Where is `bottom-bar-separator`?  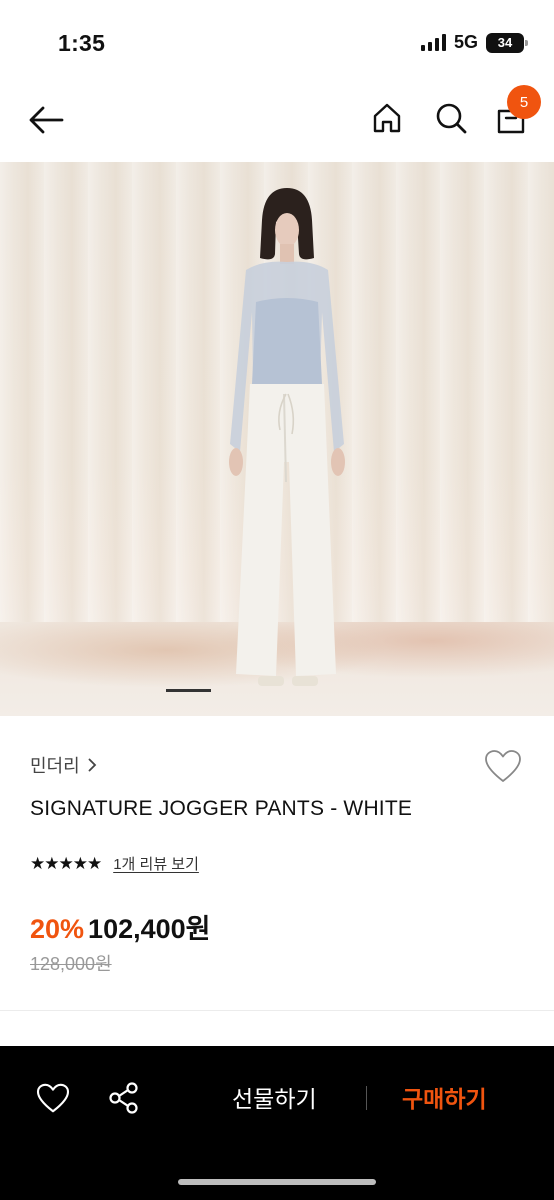 bottom-bar-separator is located at coordinates (366, 1098).